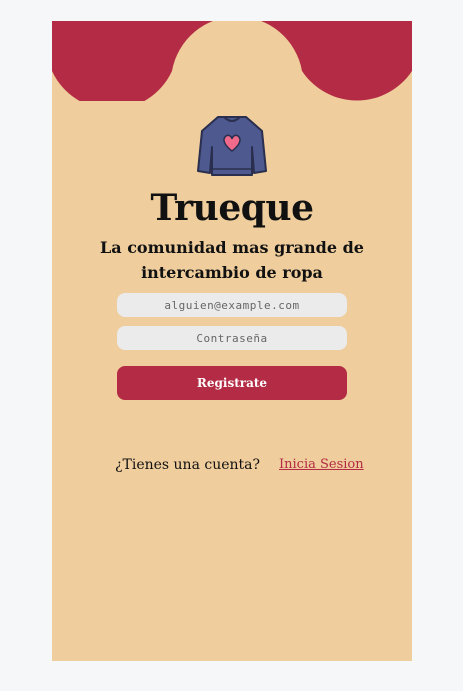 The height and width of the screenshot is (691, 463). What do you see at coordinates (232, 338) in the screenshot?
I see `password-input` at bounding box center [232, 338].